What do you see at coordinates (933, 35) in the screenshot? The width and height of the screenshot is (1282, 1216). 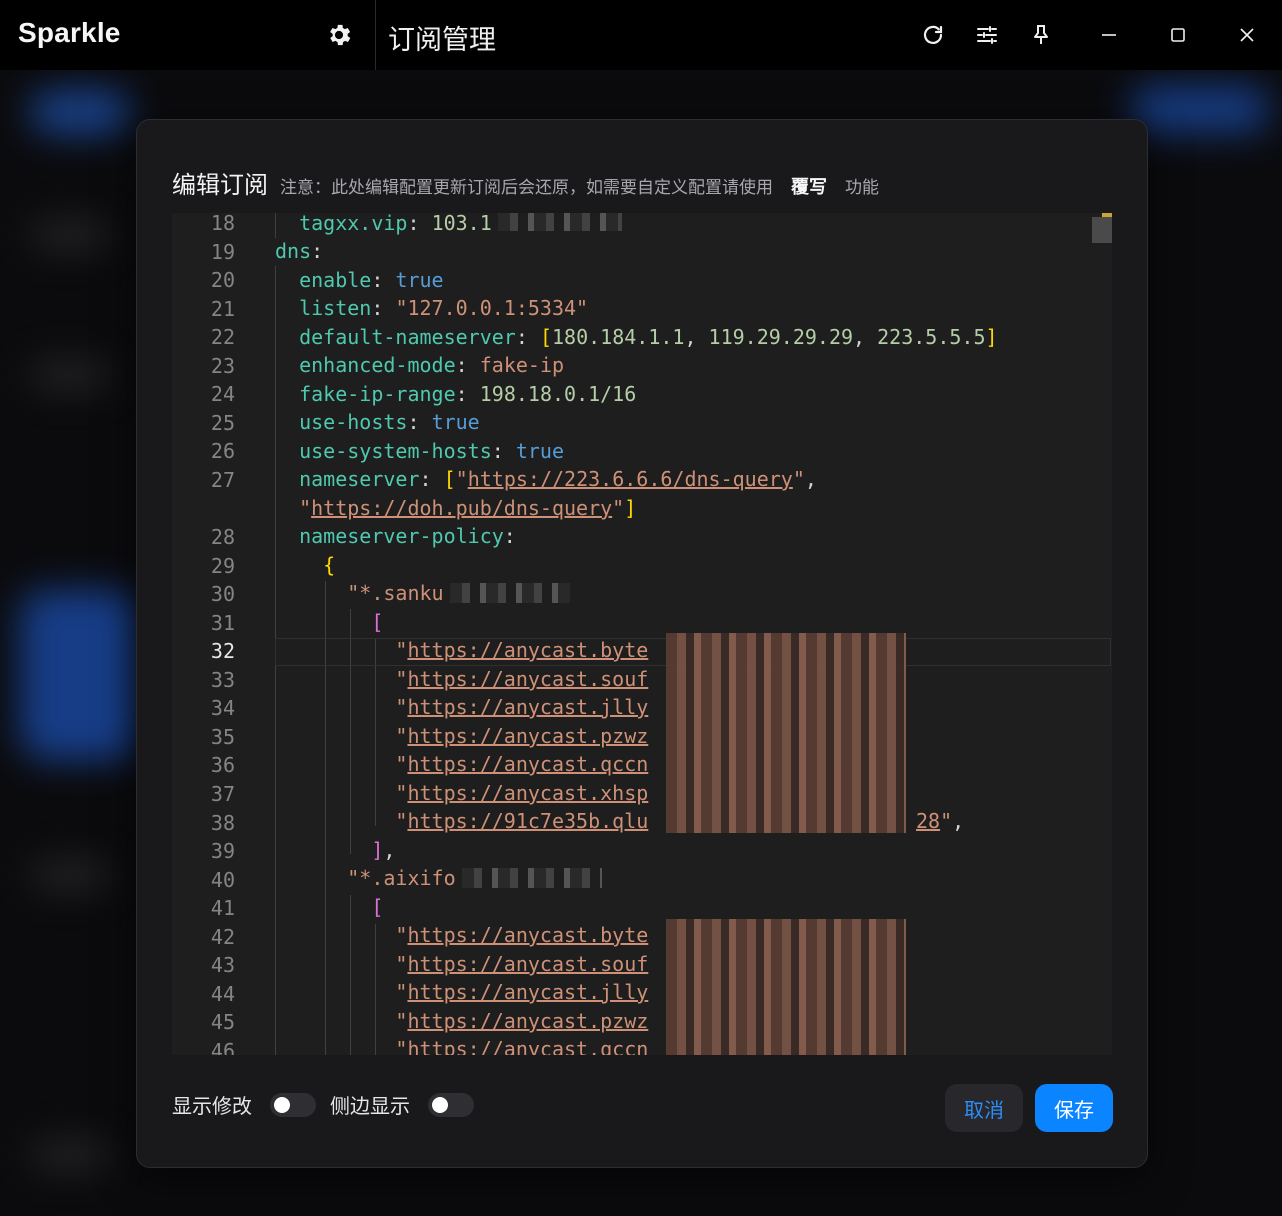 I see `refresh-icon` at bounding box center [933, 35].